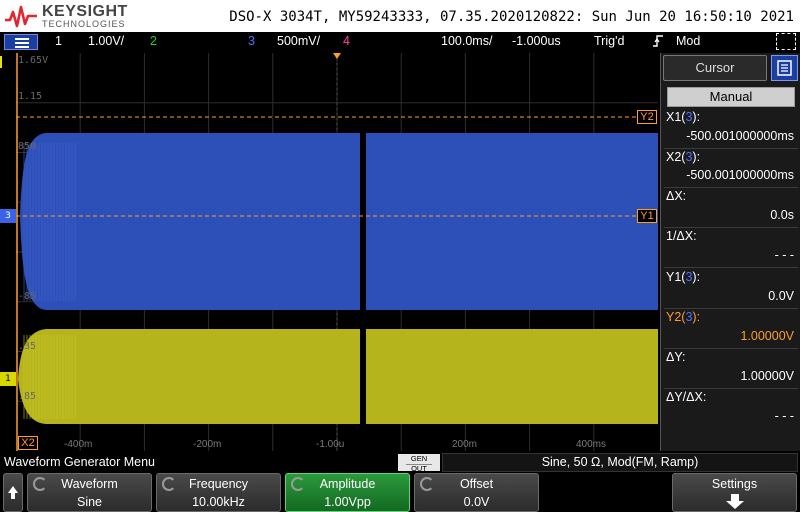  What do you see at coordinates (27, 396) in the screenshot?
I see `y-axis-label: .85` at bounding box center [27, 396].